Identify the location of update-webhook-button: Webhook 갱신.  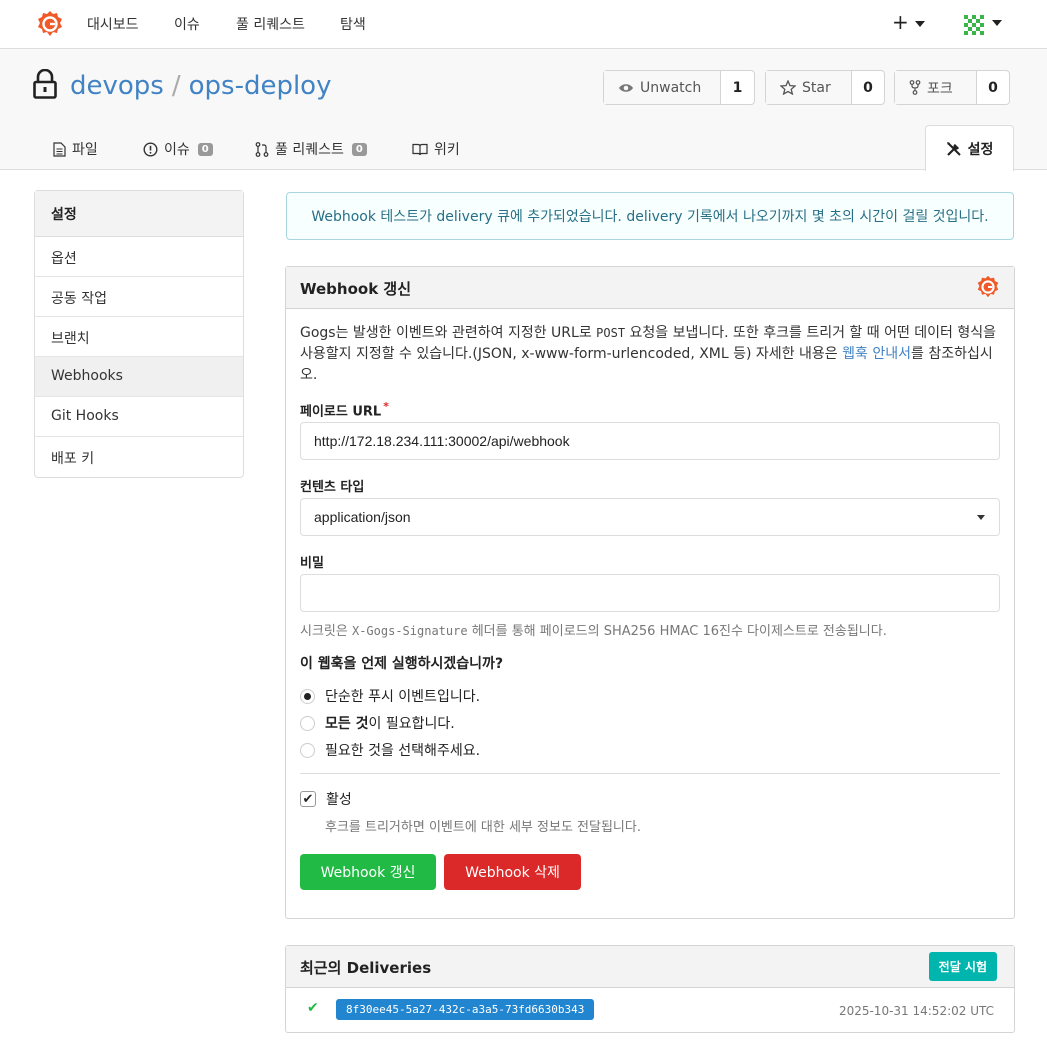
(368, 872).